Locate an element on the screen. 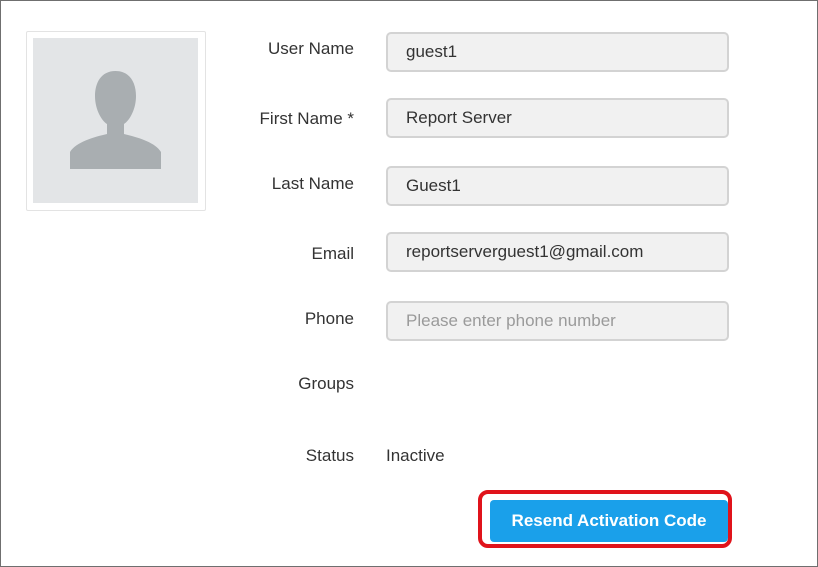  user-silhouette-icon is located at coordinates (115, 120).